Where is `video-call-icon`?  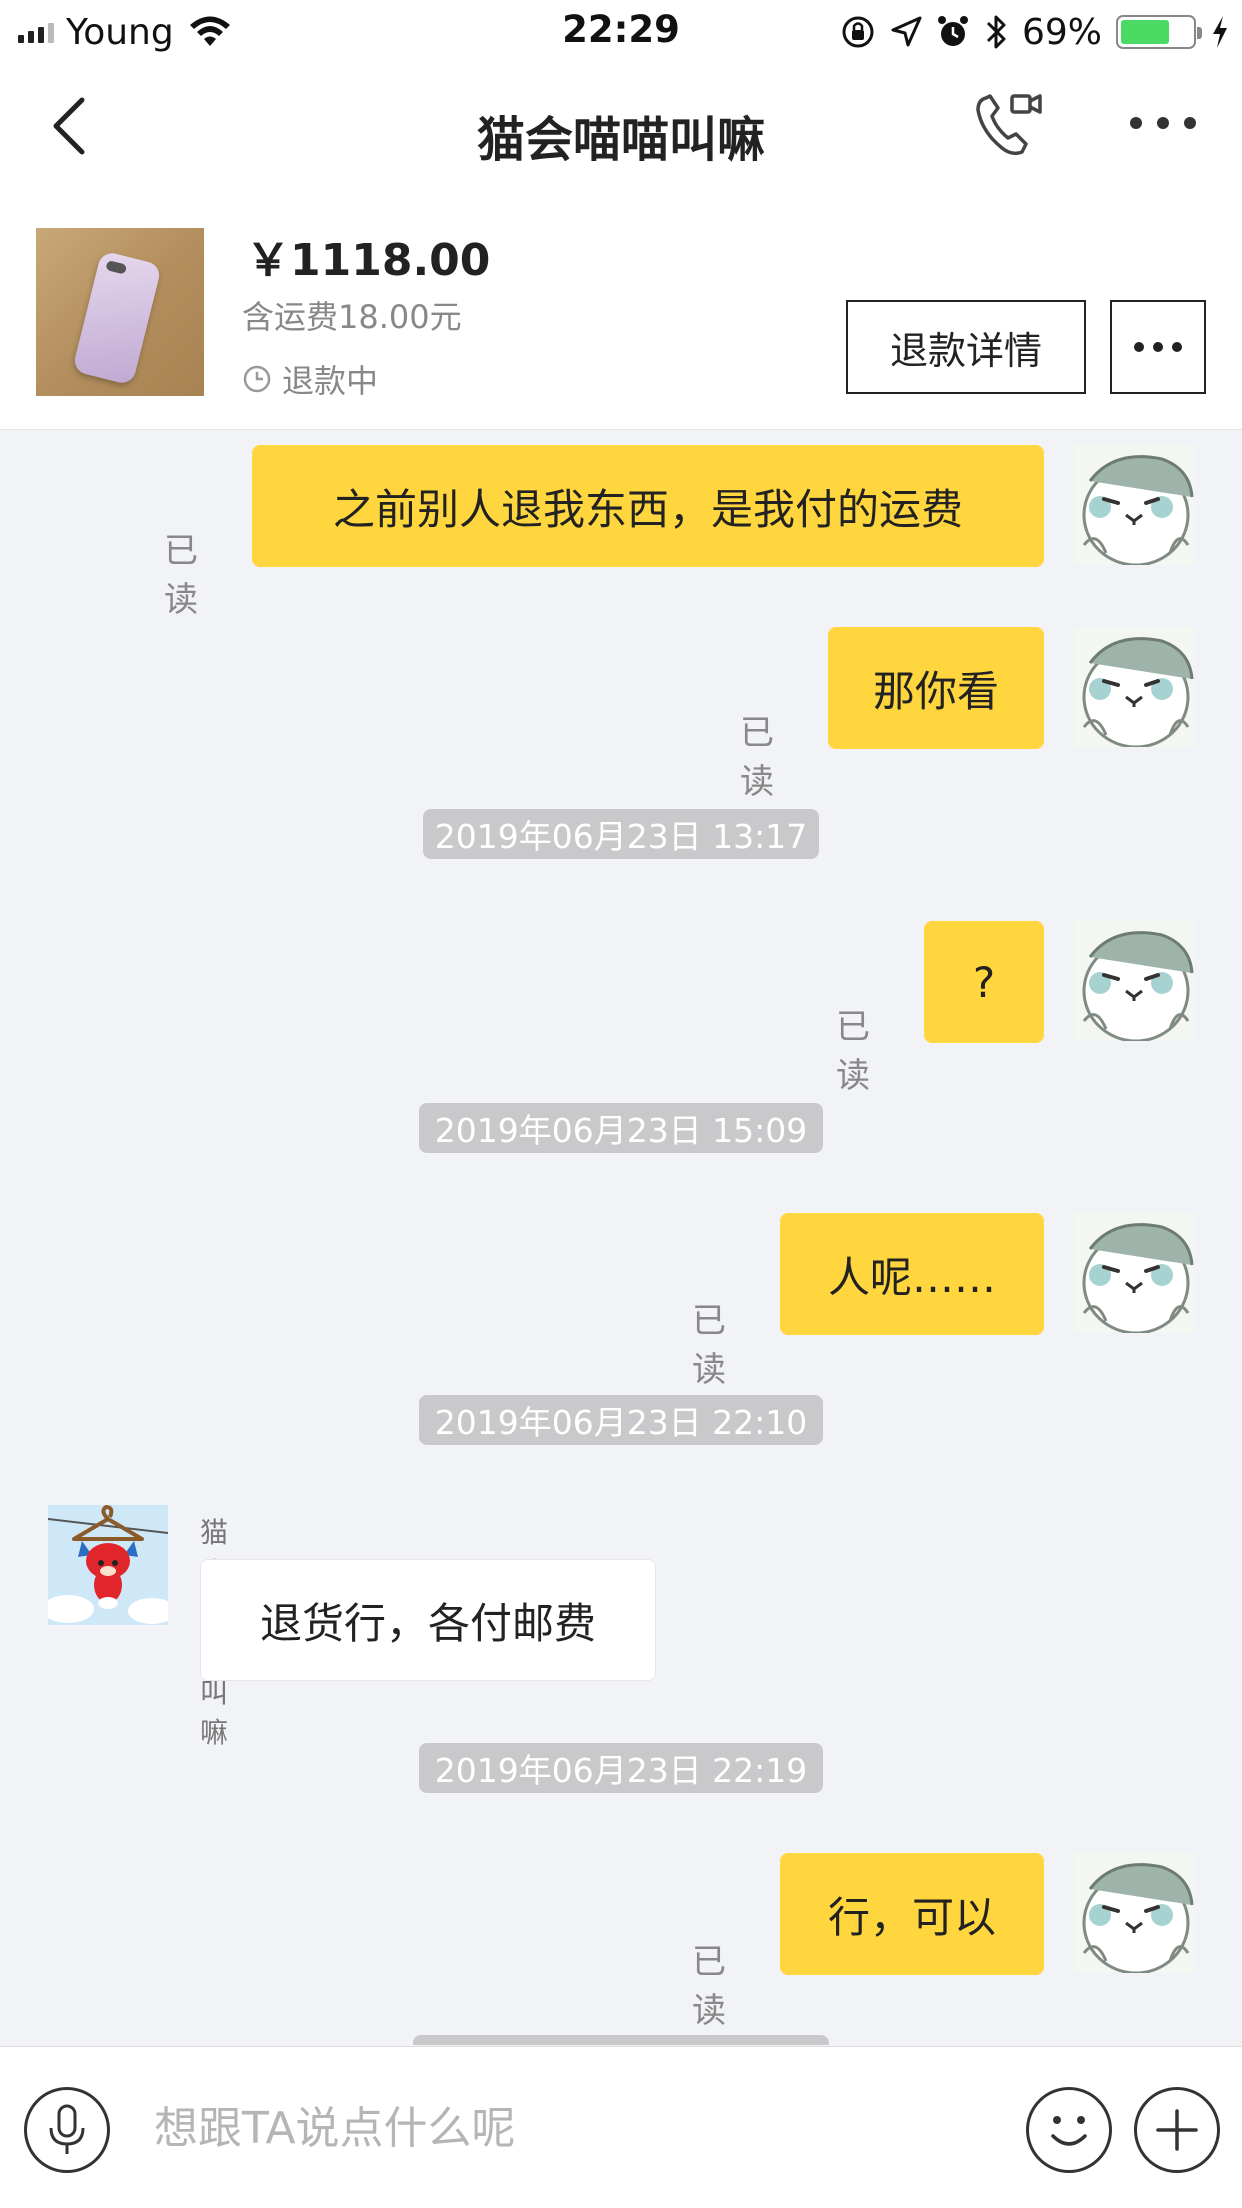
video-call-icon is located at coordinates (1009, 125).